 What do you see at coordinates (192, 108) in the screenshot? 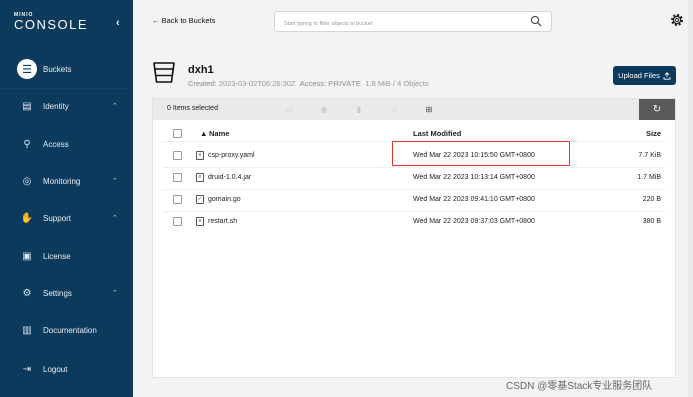
I see `selected-count: 0 Items selected` at bounding box center [192, 108].